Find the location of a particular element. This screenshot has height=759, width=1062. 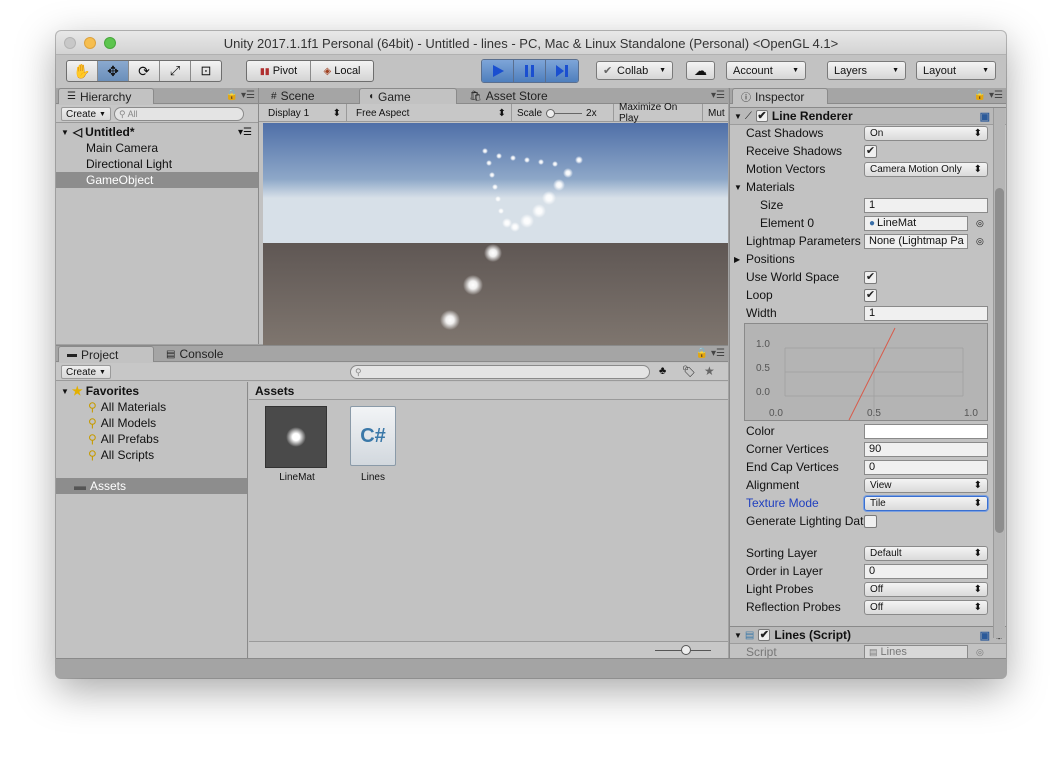

grid-icon: # is located at coordinates (274, 96).